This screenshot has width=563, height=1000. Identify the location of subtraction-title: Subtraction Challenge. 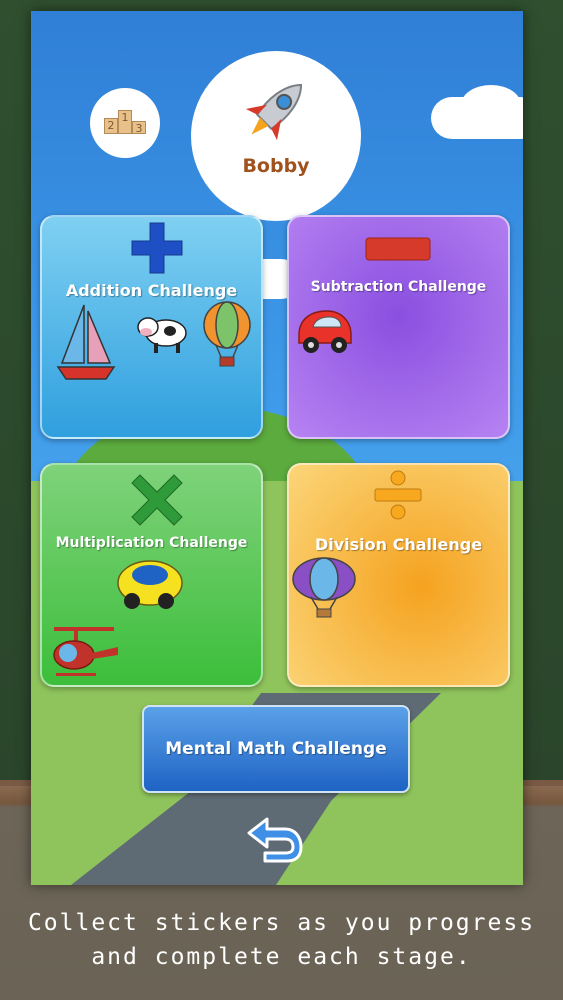
(398, 287).